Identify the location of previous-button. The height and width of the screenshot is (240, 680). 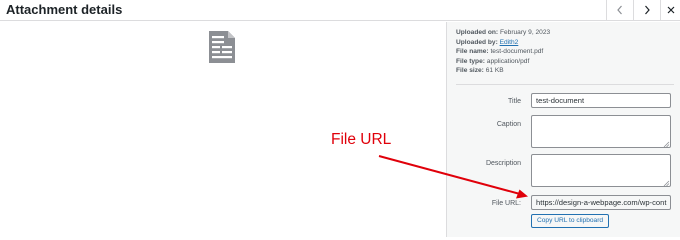
(619, 10).